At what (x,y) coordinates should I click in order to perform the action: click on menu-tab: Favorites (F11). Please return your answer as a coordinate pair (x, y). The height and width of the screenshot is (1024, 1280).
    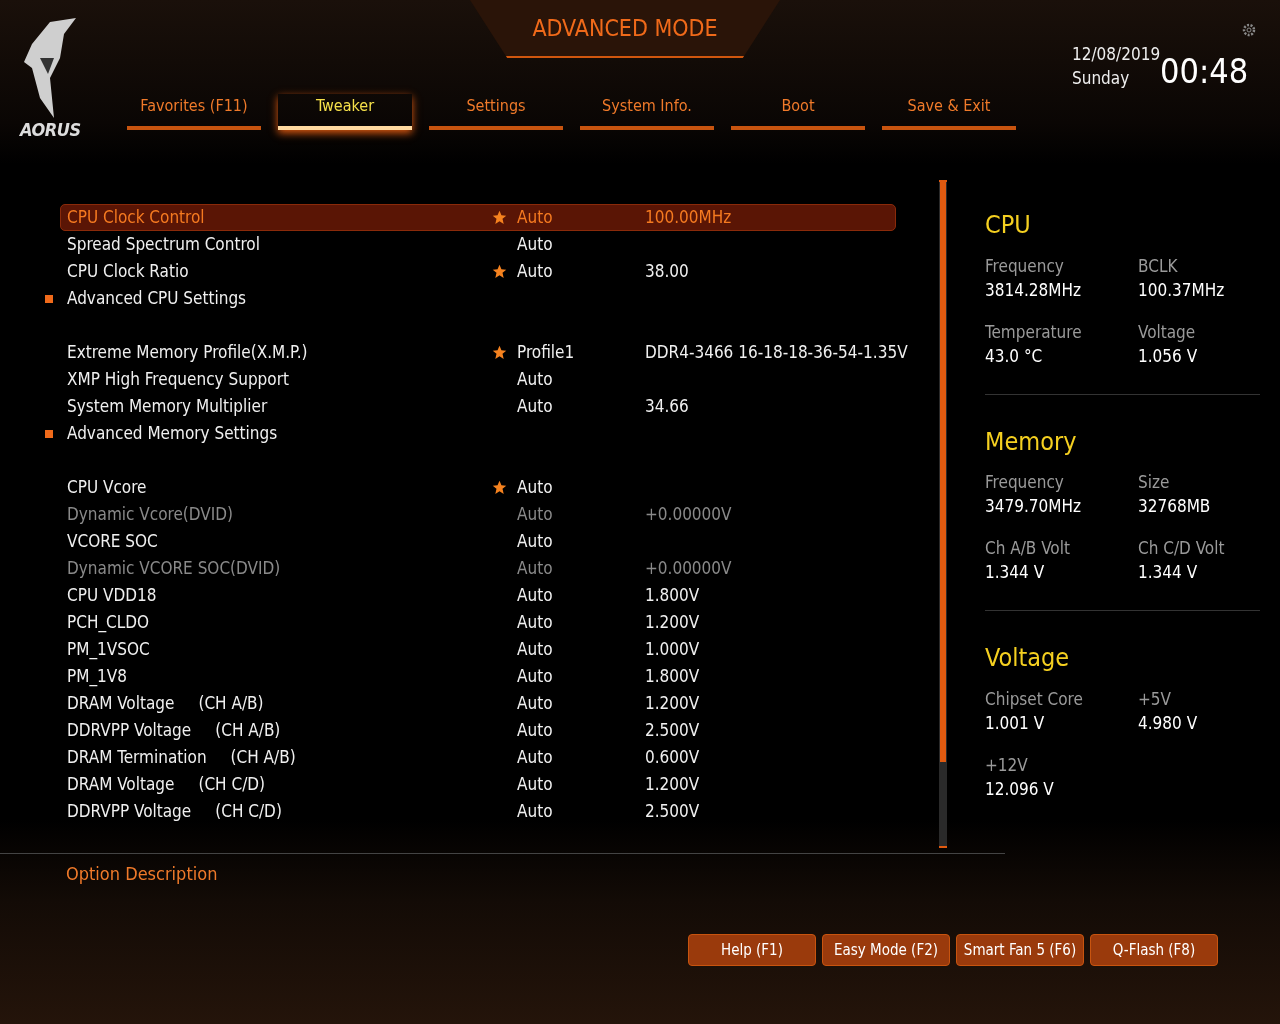
    Looking at the image, I should click on (194, 112).